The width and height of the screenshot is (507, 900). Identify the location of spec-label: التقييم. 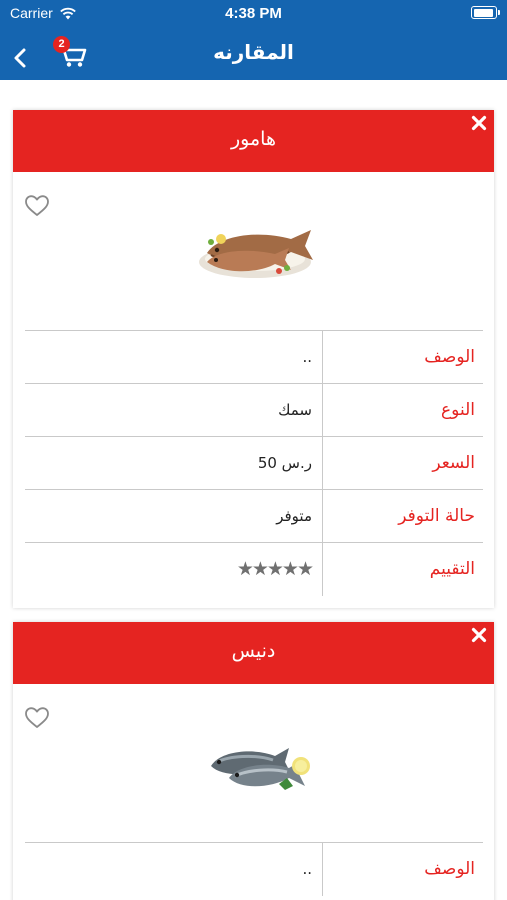
(452, 569).